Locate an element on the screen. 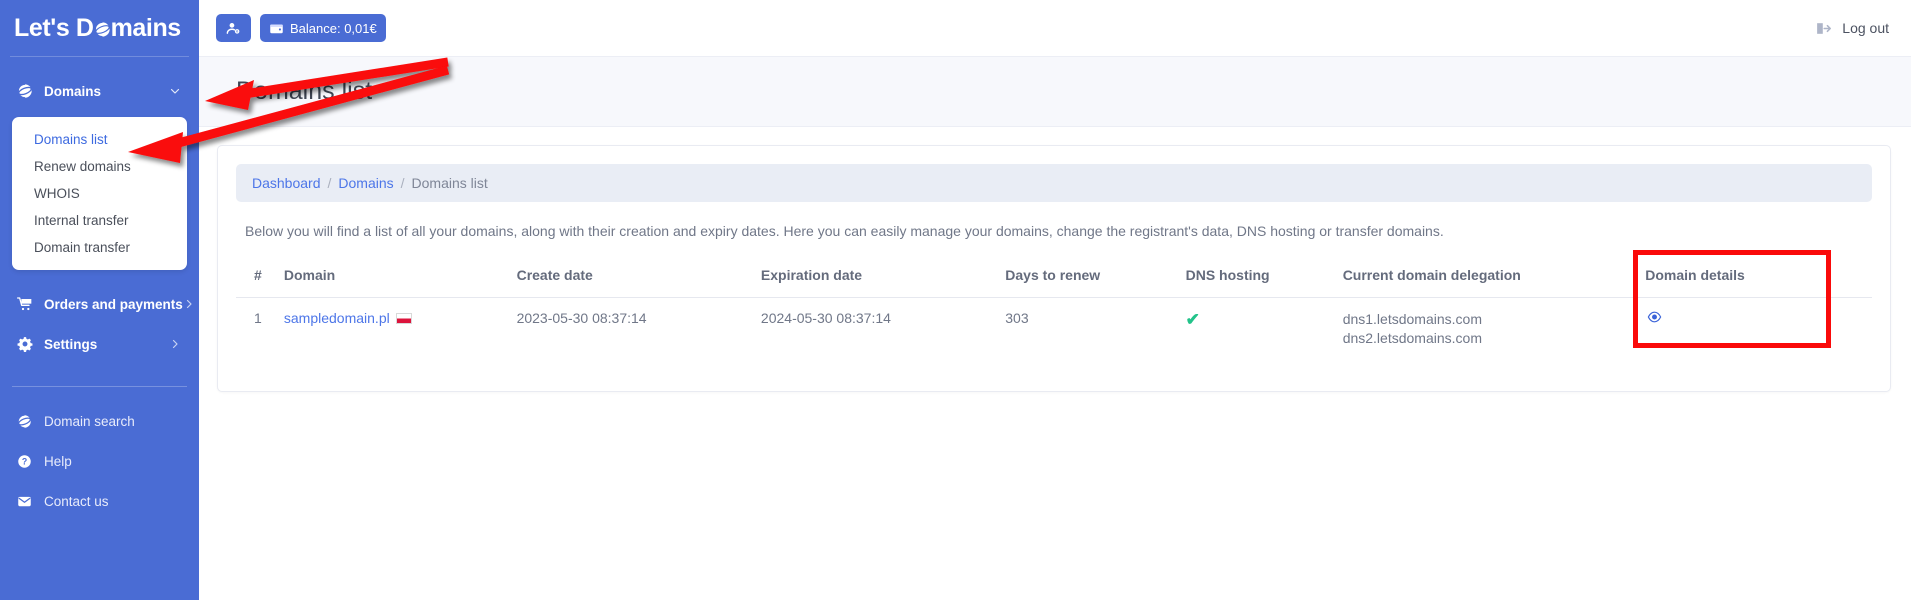 The height and width of the screenshot is (600, 1911). sidebar-item-internal-transfer: Internal transfer is located at coordinates (99, 220).